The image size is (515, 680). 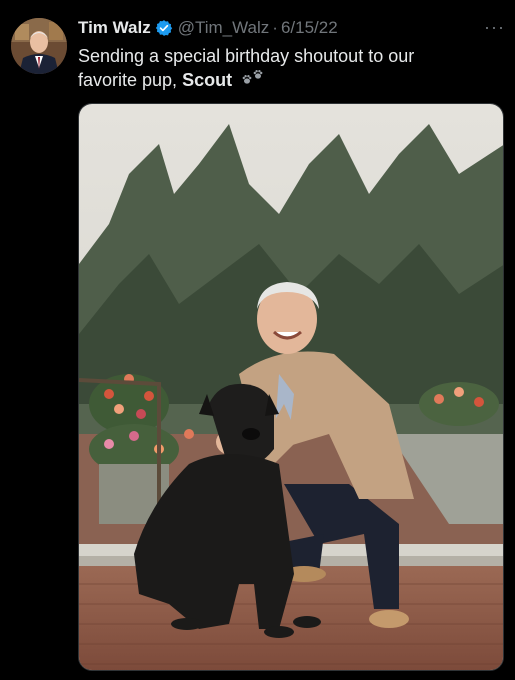 What do you see at coordinates (163, 28) in the screenshot?
I see `verified-badge-icon` at bounding box center [163, 28].